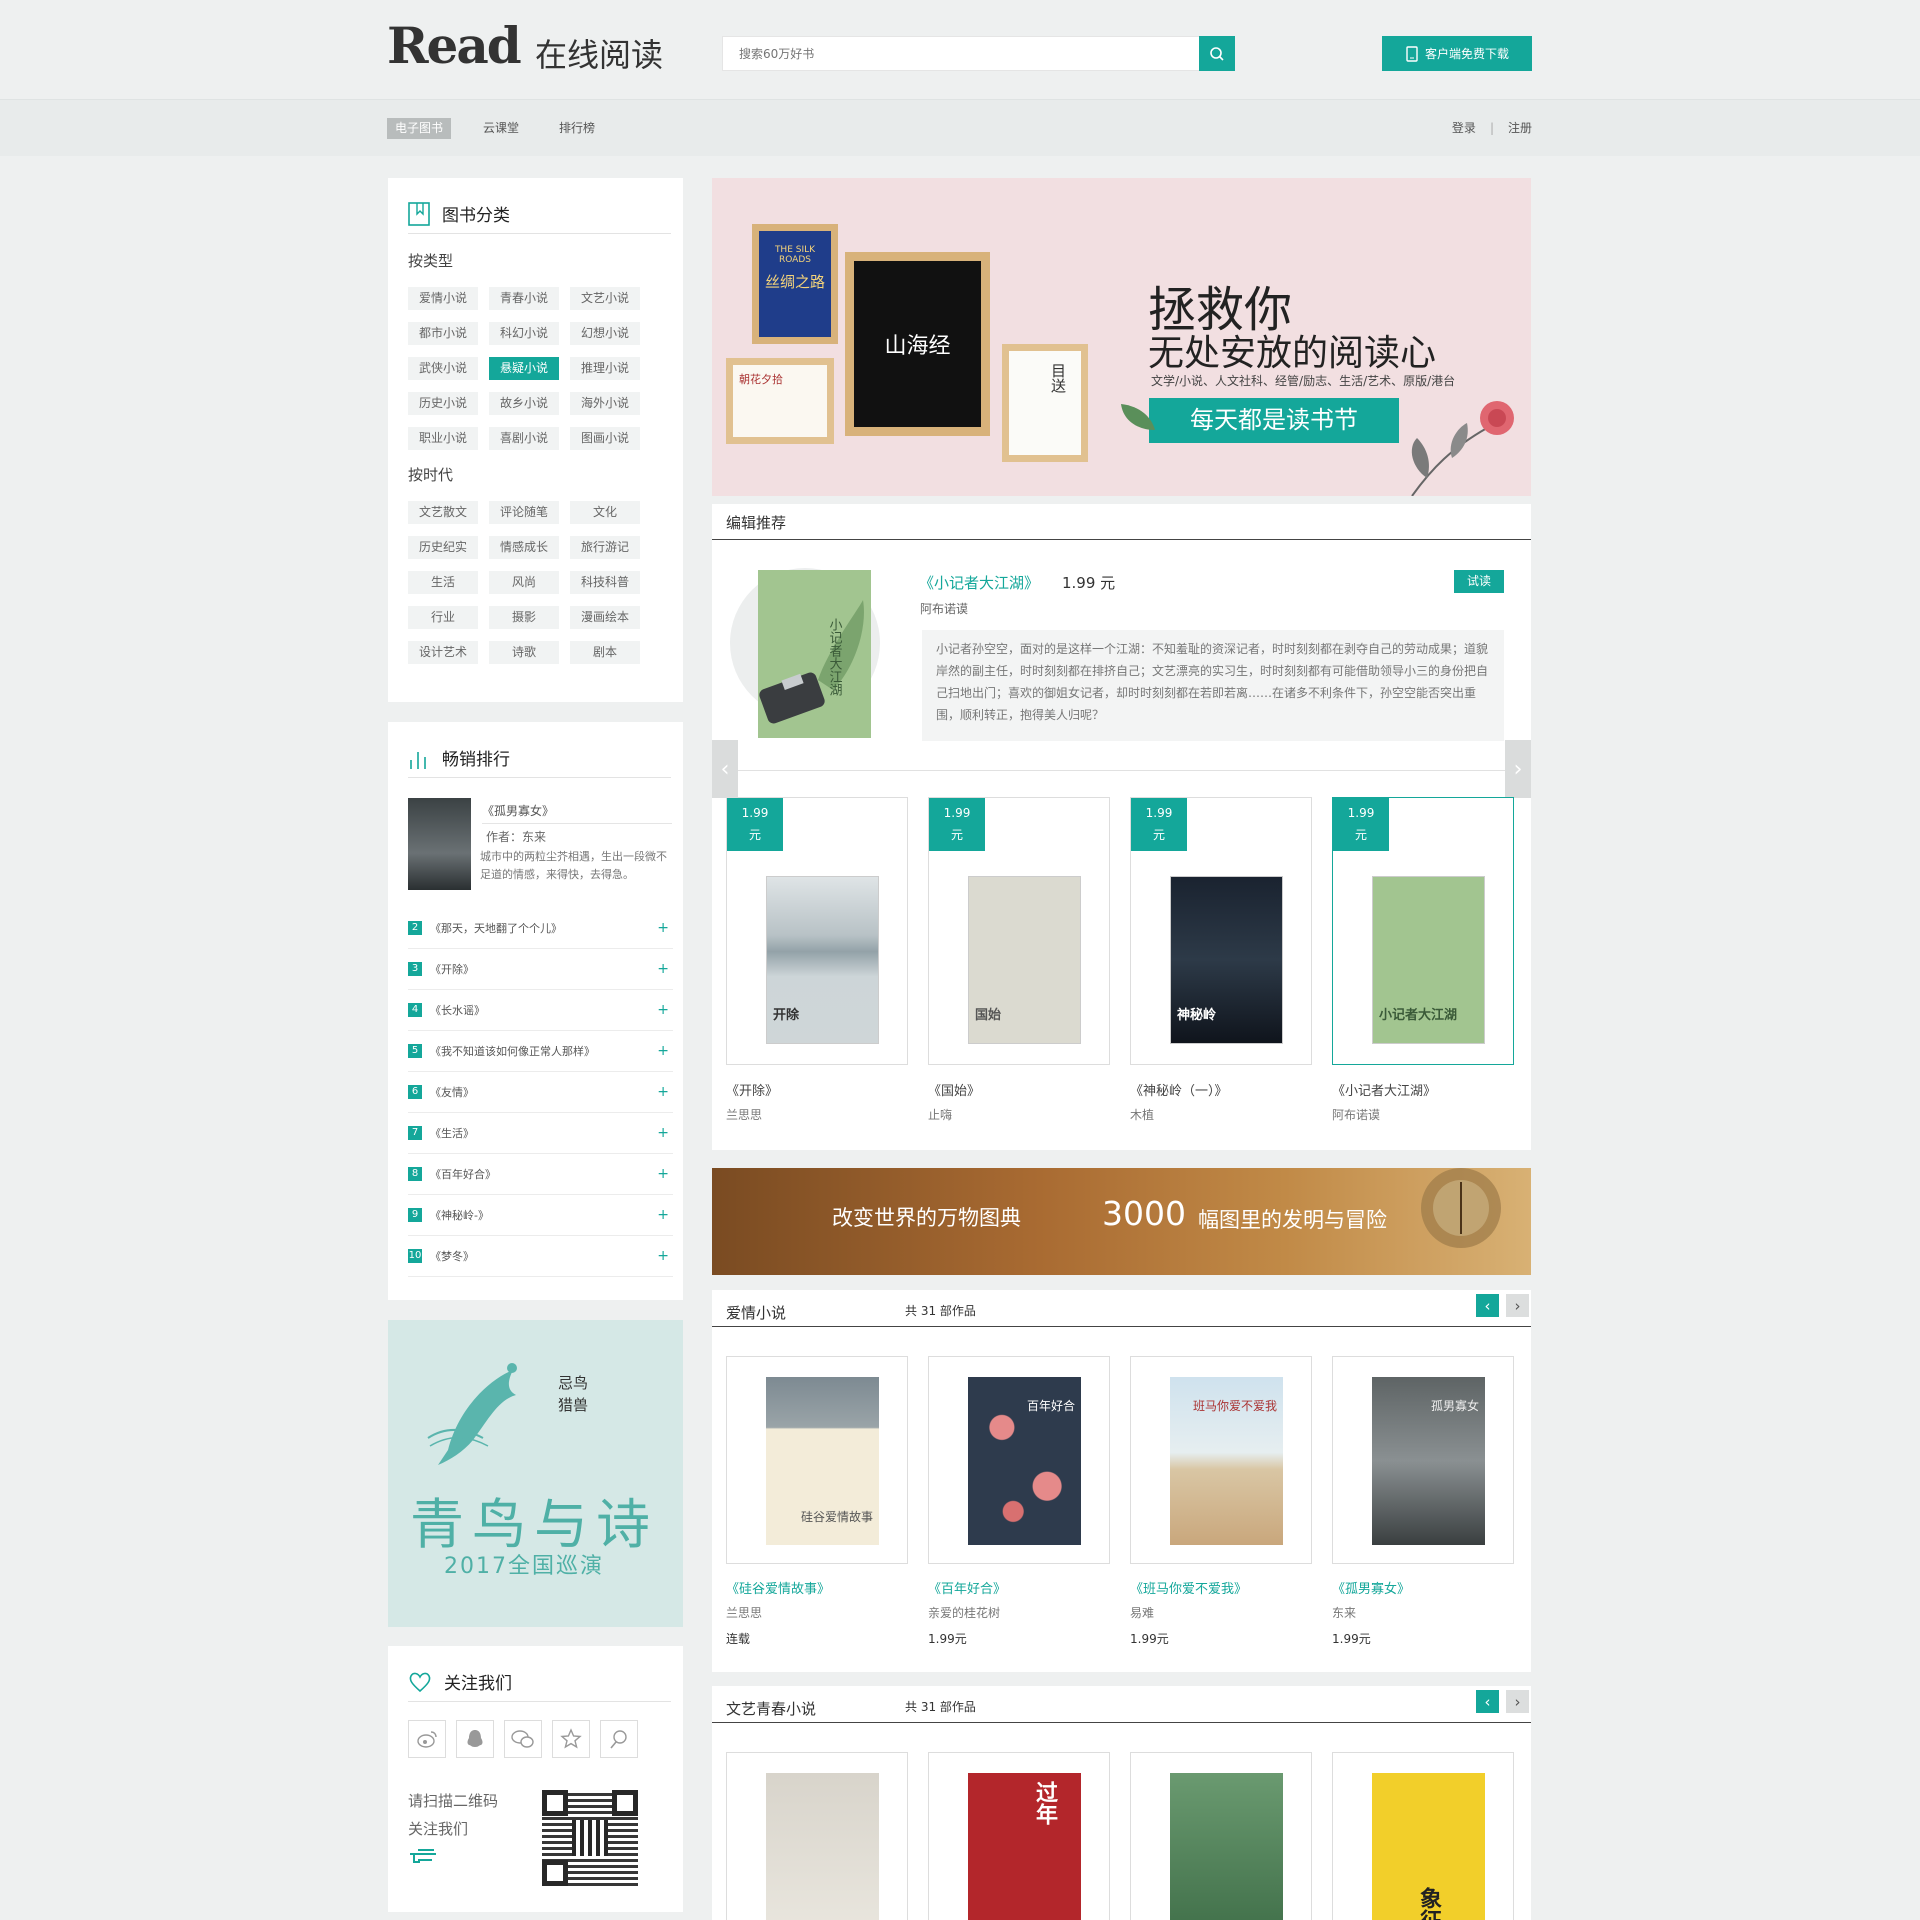  I want to click on rank-row: 3 《开除》 +, so click(540, 969).